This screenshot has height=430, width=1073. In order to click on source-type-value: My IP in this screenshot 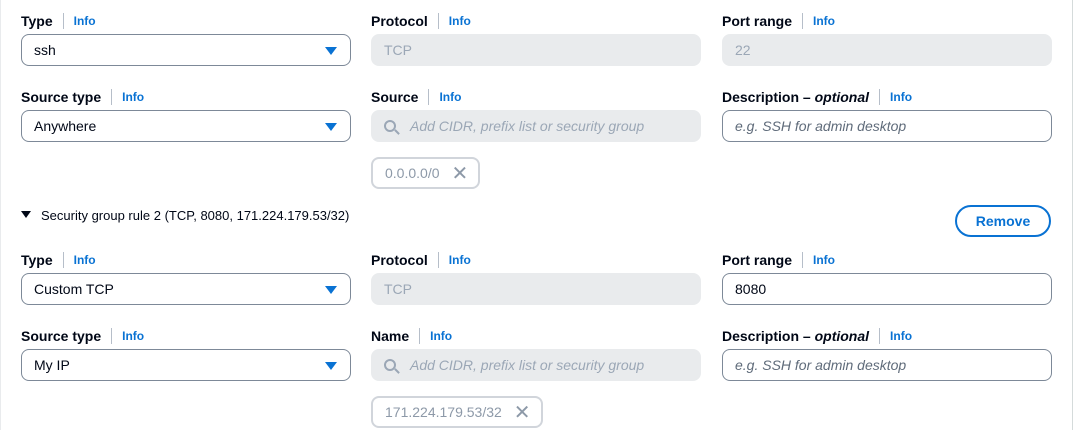, I will do `click(52, 365)`.